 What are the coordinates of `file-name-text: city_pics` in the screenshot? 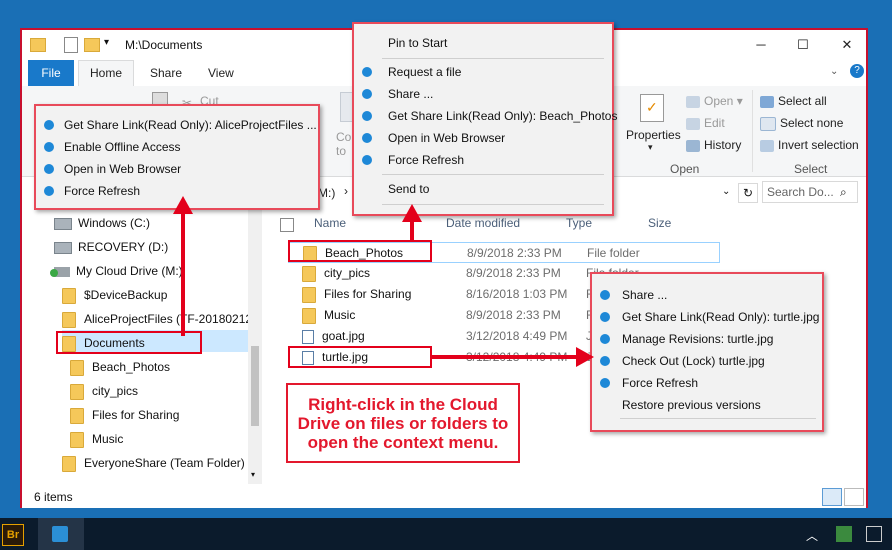 It's located at (347, 273).